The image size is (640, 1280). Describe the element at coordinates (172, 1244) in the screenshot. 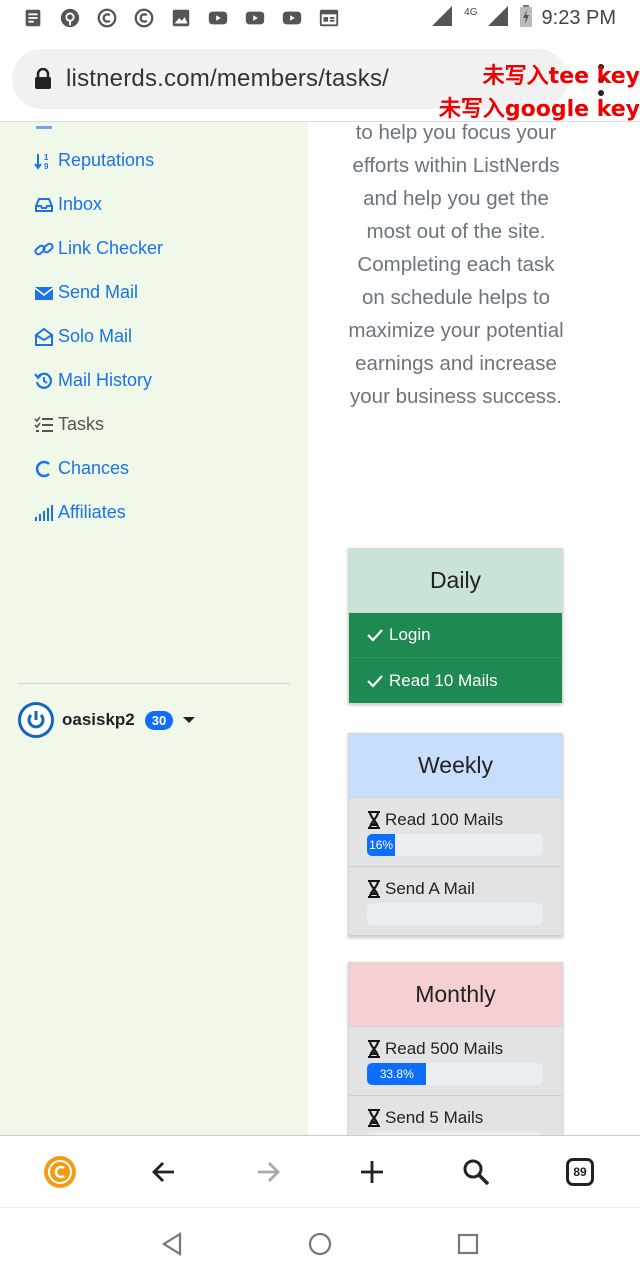

I see `nav-back-icon` at that location.